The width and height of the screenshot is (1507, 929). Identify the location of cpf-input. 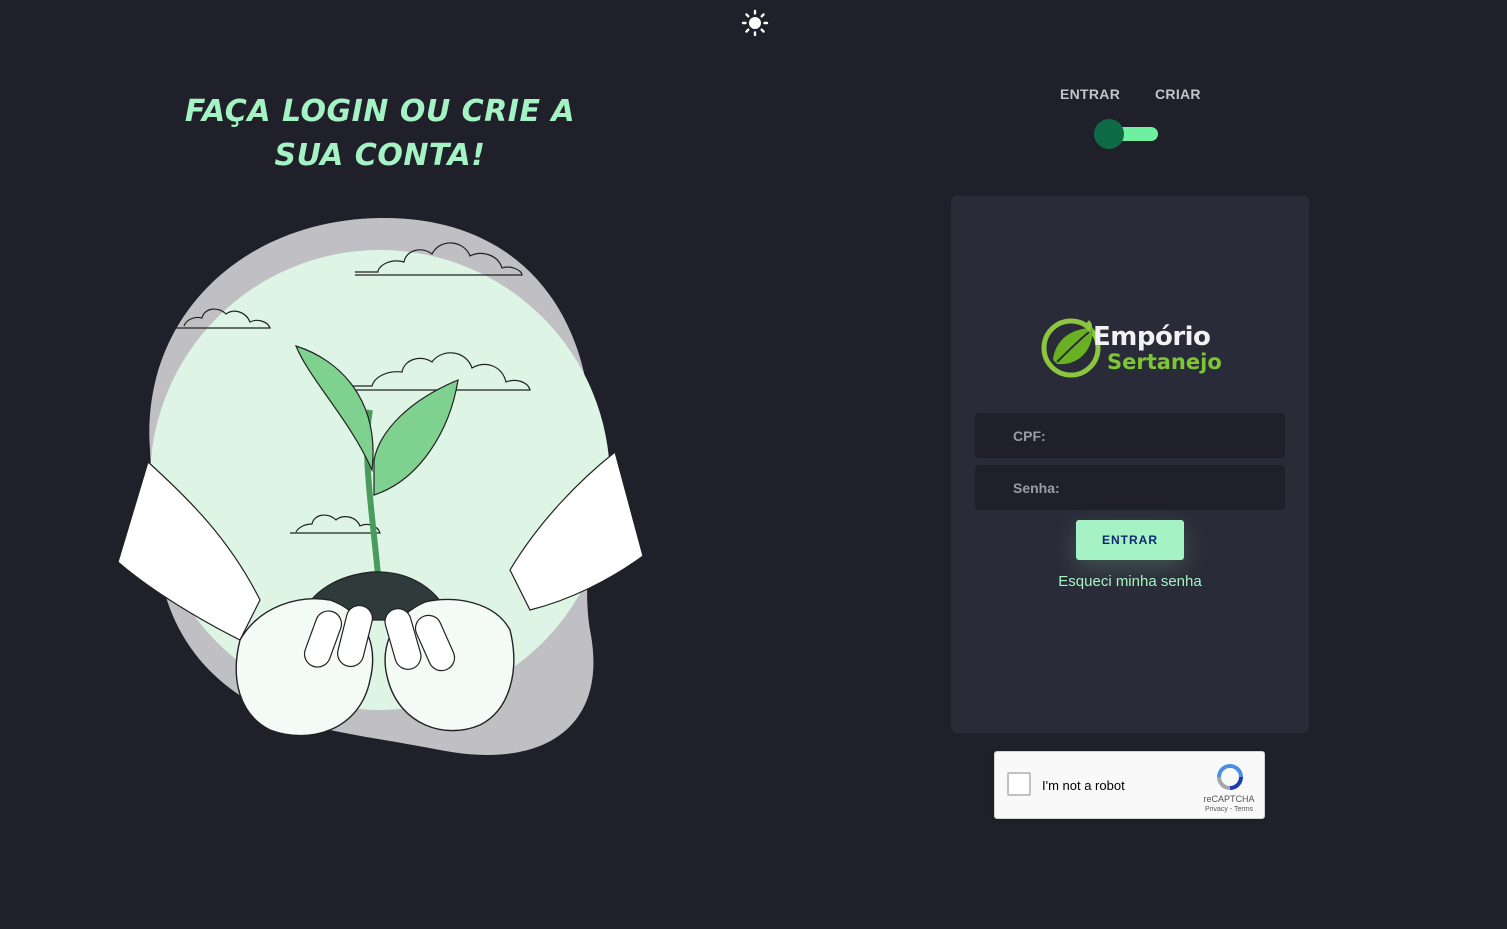
(1130, 435).